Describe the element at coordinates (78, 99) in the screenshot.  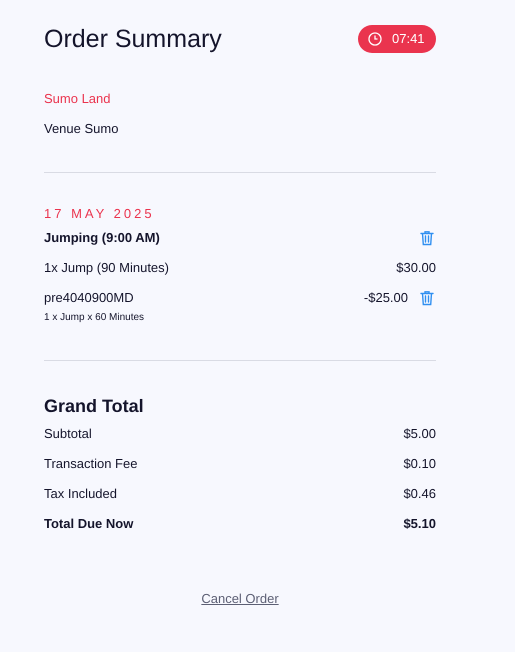
I see `venue-name: Sumo Land` at that location.